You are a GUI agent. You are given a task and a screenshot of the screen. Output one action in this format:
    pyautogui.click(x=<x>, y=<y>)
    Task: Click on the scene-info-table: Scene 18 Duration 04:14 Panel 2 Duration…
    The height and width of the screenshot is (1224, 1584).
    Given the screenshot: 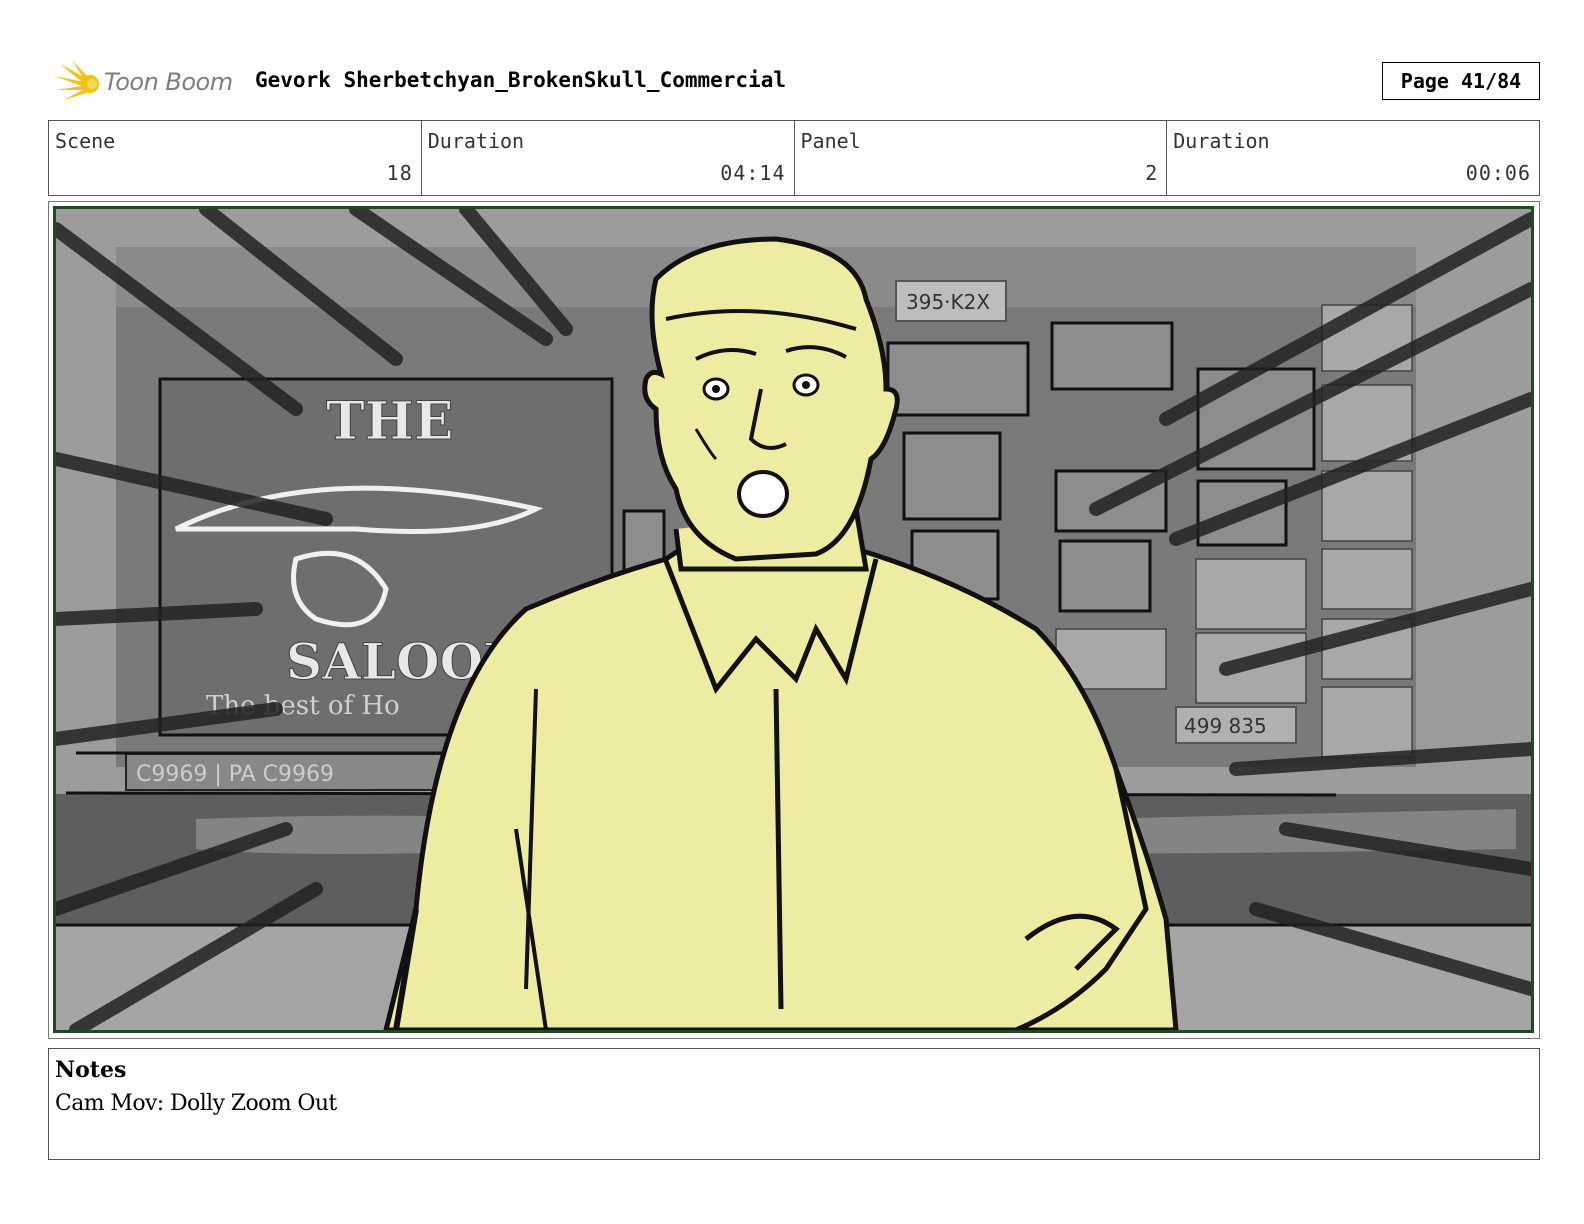 What is the action you would take?
    pyautogui.click(x=794, y=158)
    